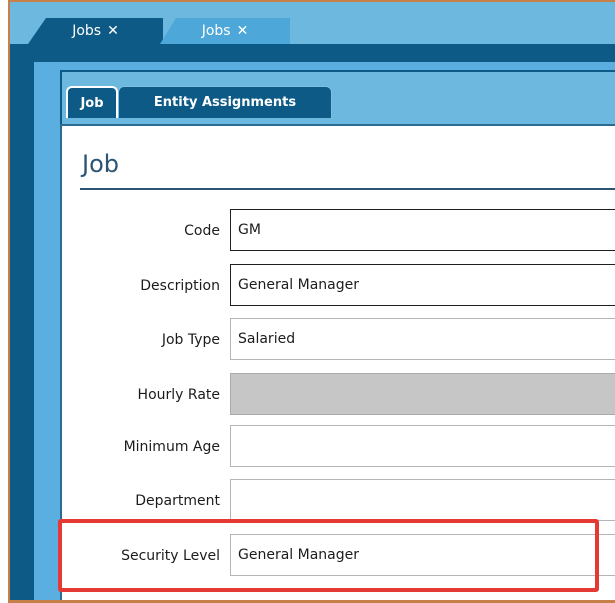 The height and width of the screenshot is (603, 615). I want to click on department-label: Department, so click(177, 501).